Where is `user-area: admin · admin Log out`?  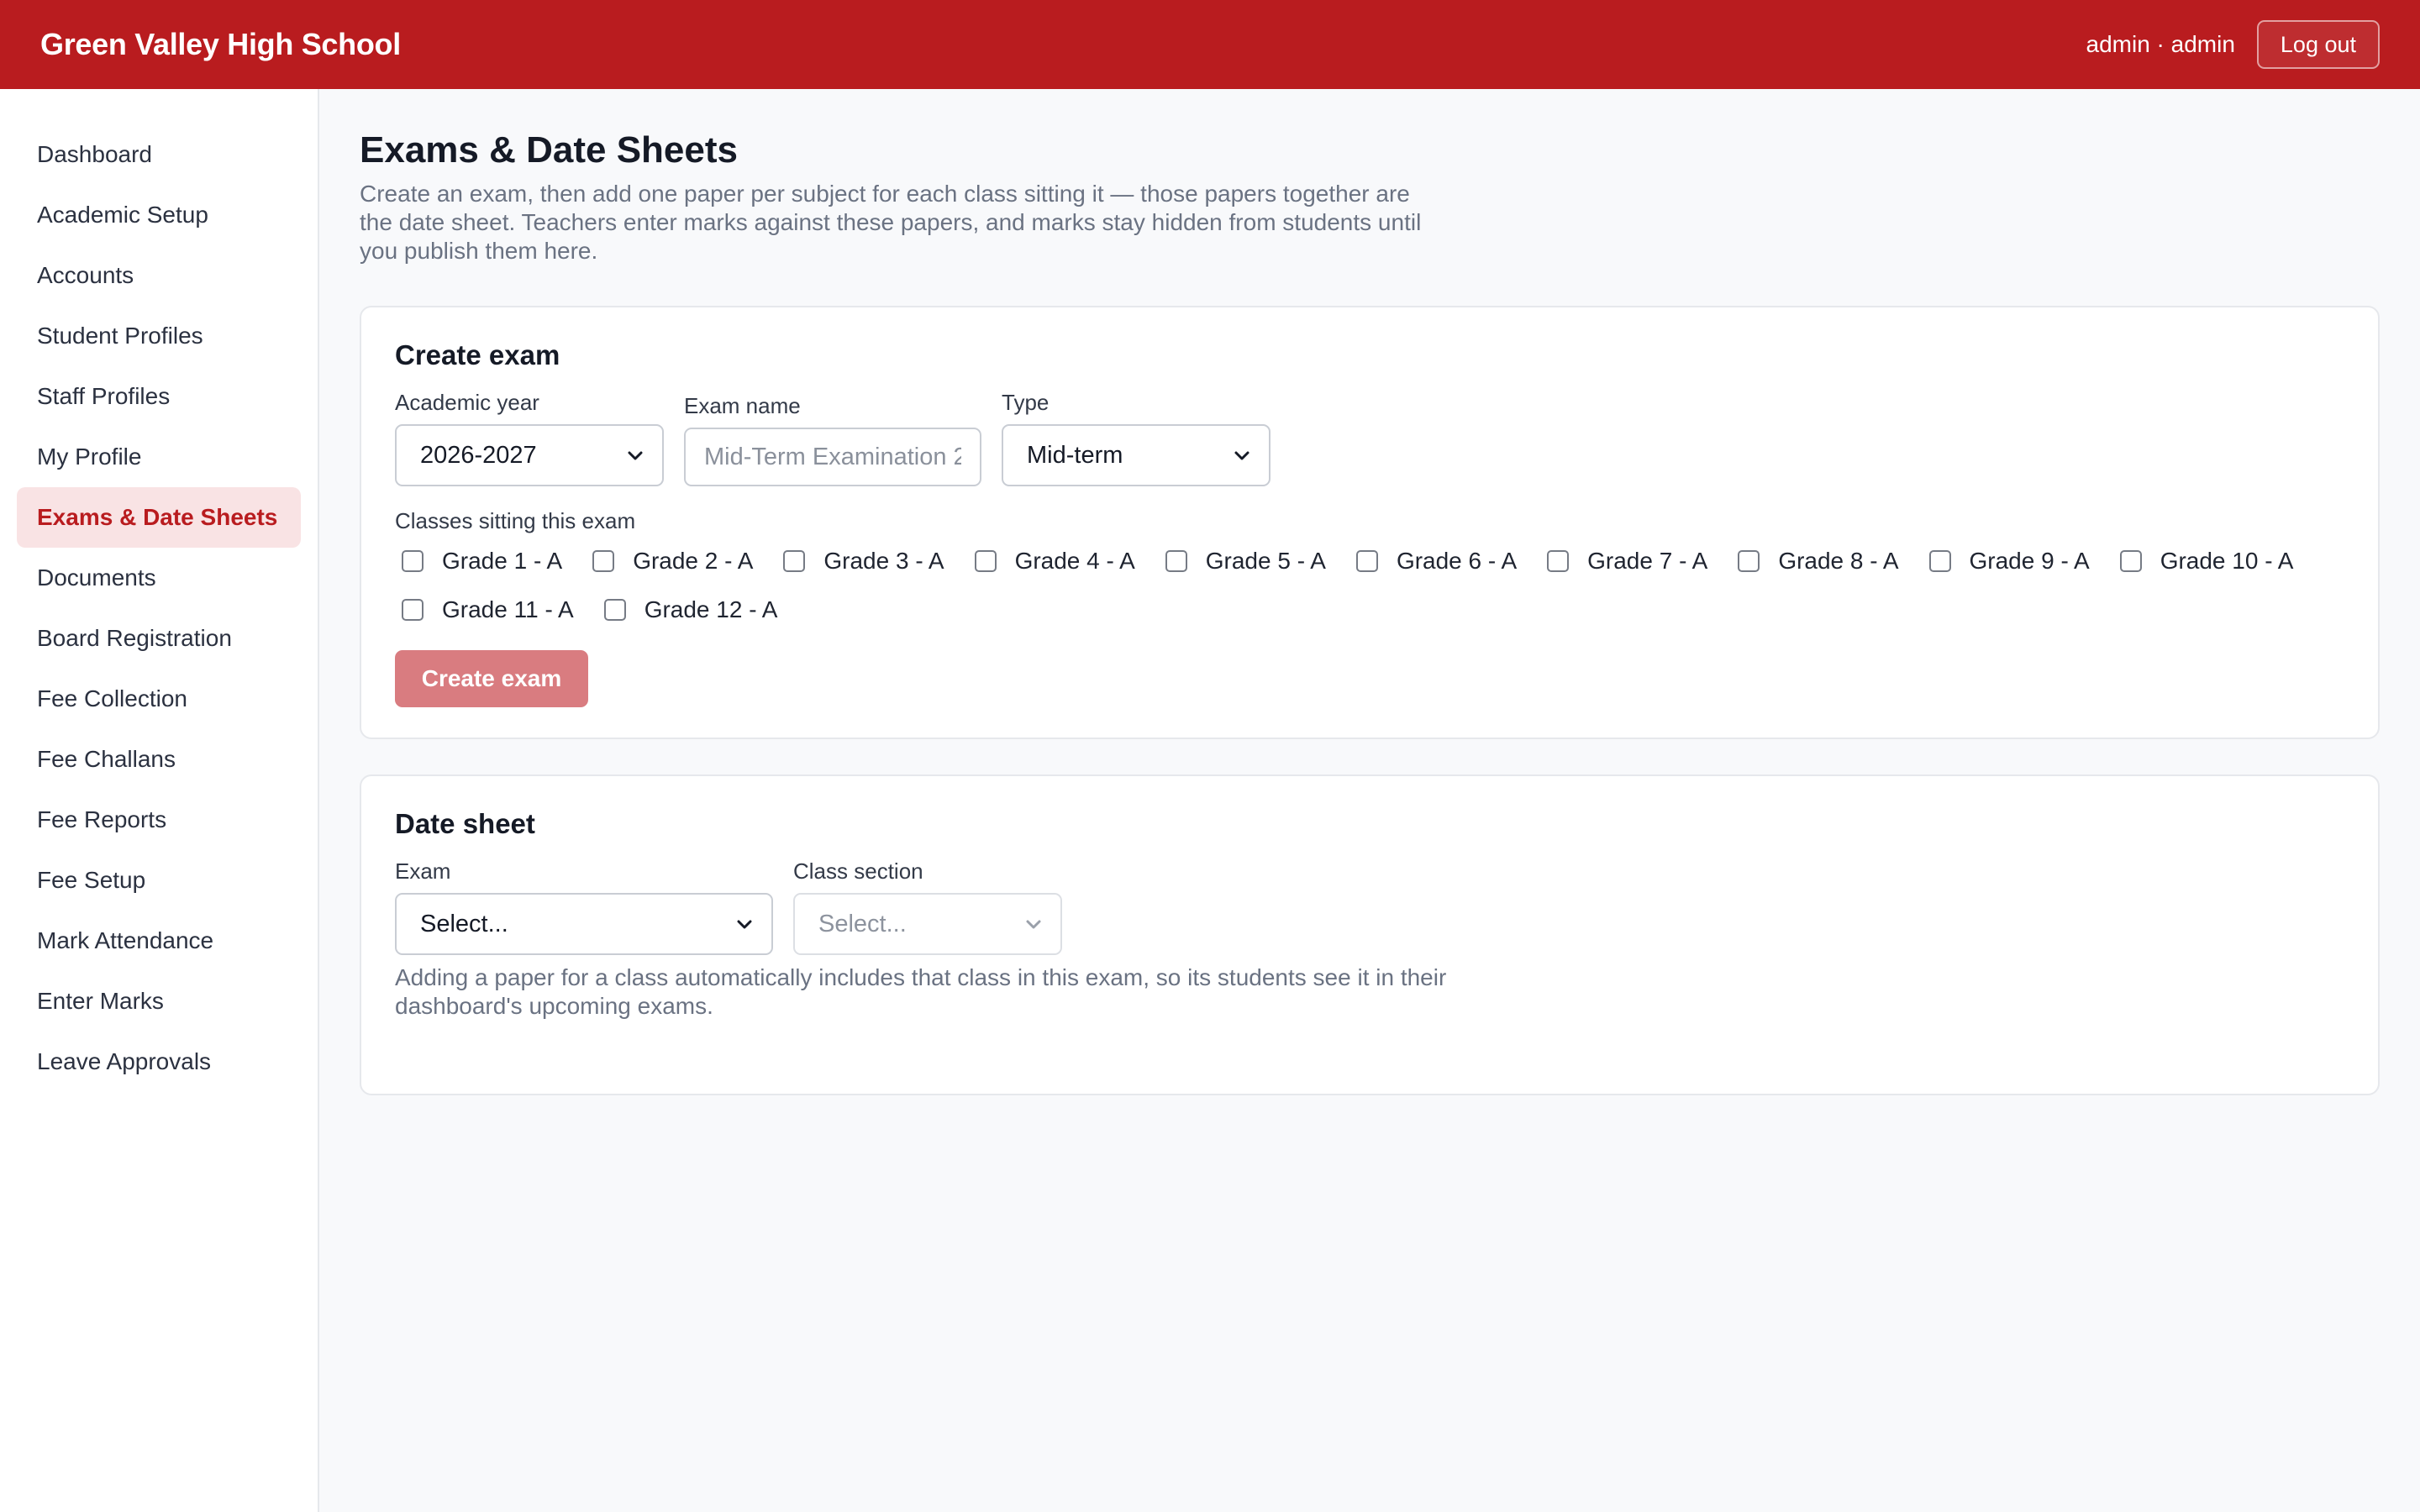
user-area: admin · admin Log out is located at coordinates (2233, 44).